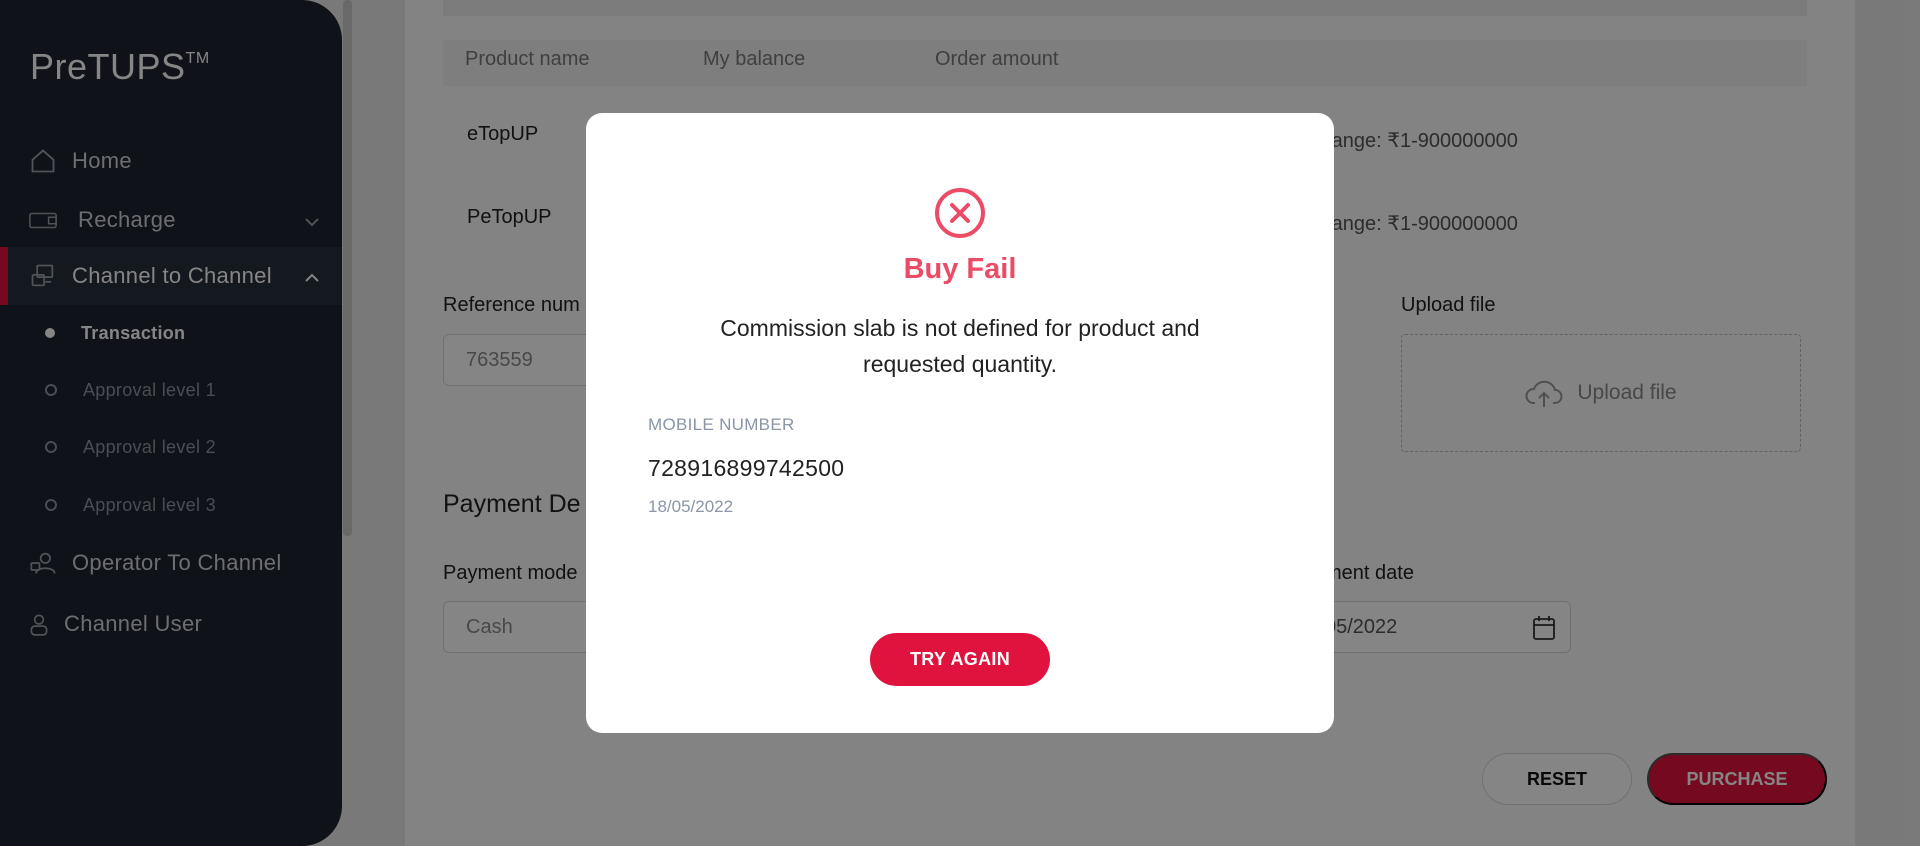  Describe the element at coordinates (960, 659) in the screenshot. I see `try-again-button: TRY AGAIN` at that location.